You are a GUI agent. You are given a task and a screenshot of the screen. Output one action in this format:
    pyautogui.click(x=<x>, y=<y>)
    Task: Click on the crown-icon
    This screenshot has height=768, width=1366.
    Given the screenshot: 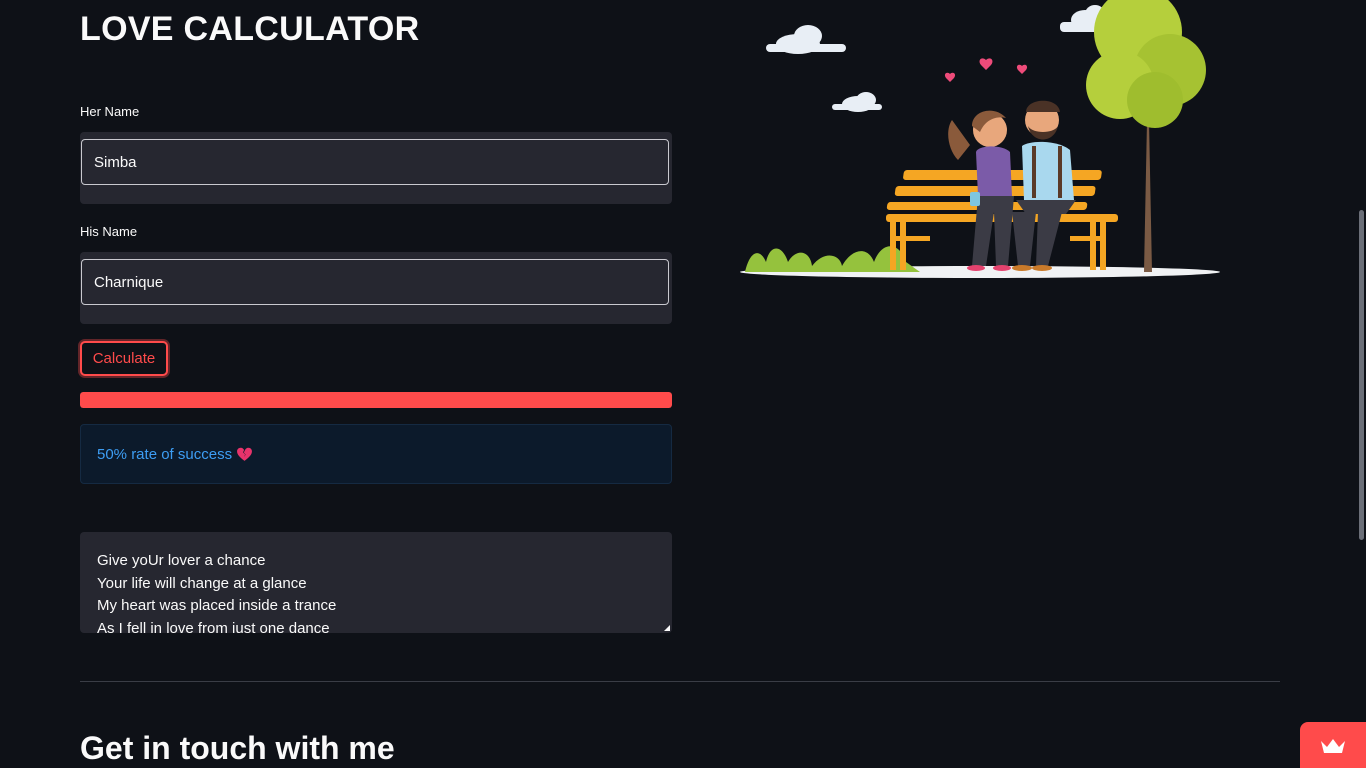 What is the action you would take?
    pyautogui.click(x=1333, y=746)
    